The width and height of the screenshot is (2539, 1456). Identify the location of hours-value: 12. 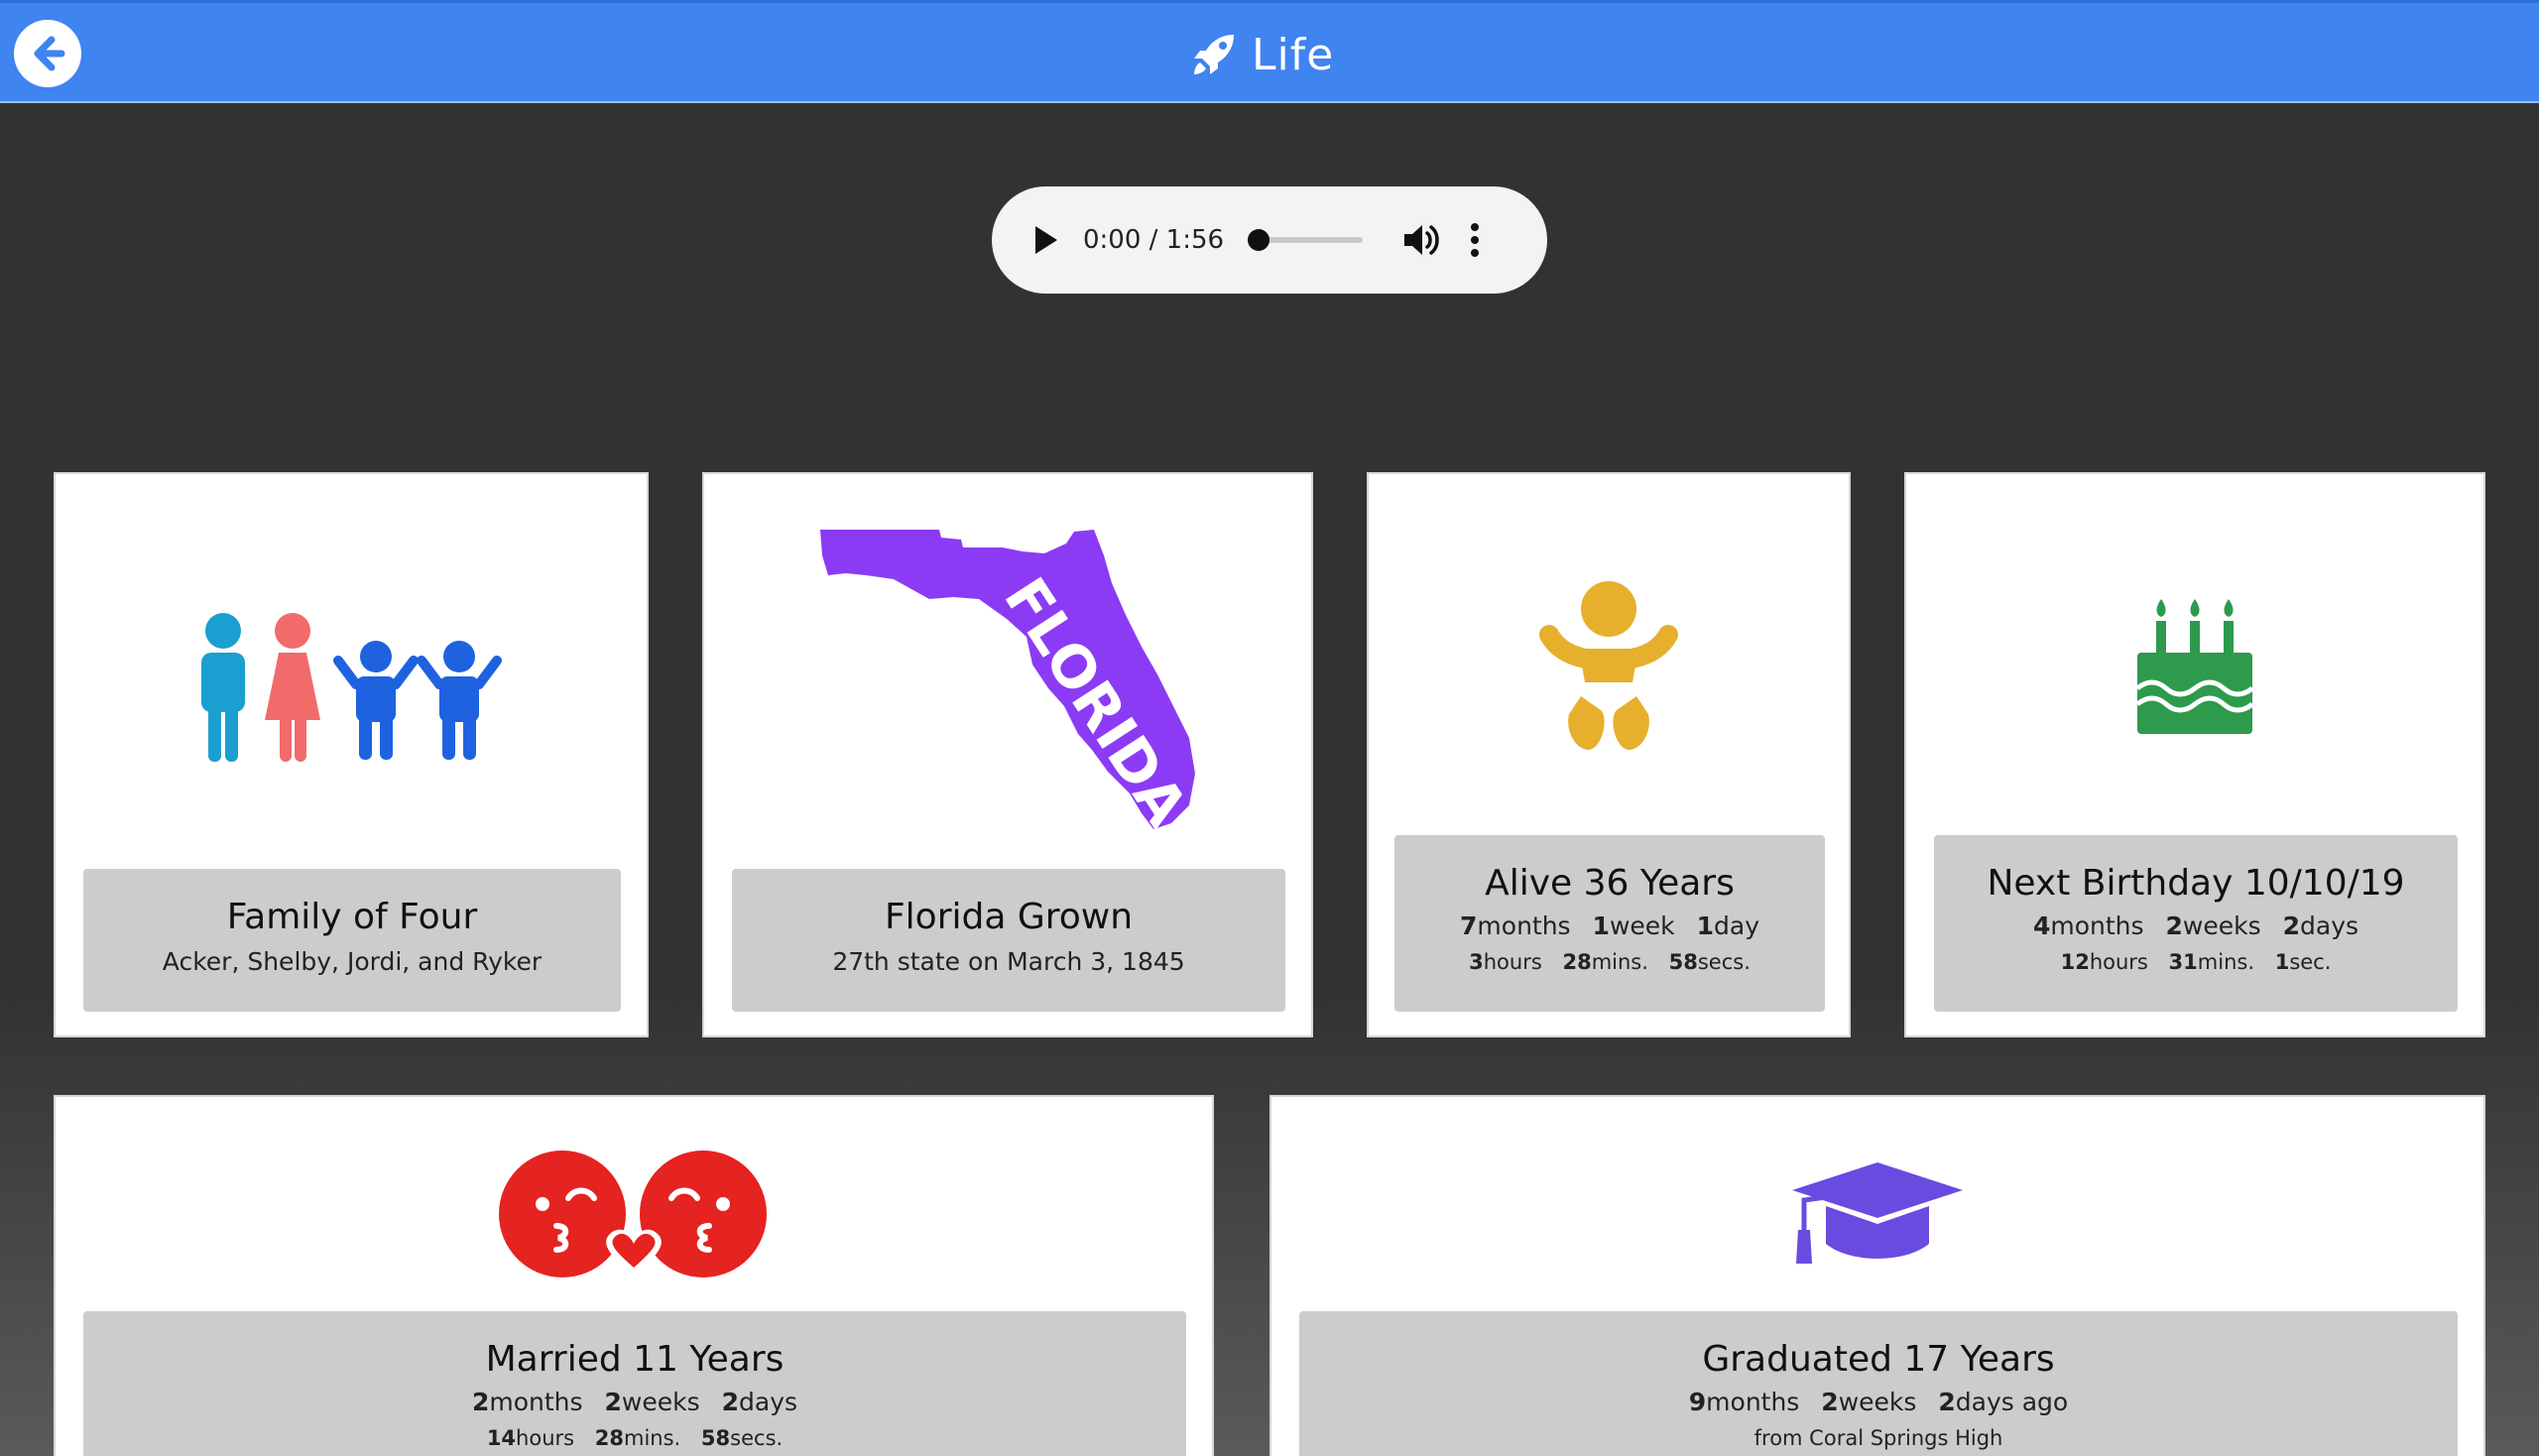
(2075, 962).